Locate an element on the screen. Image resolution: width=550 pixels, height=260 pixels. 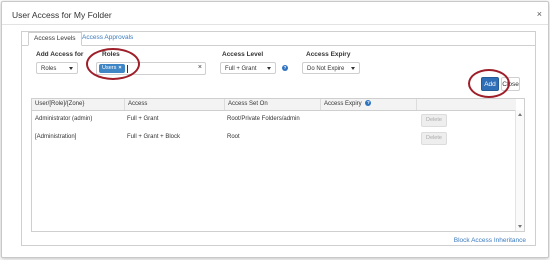
column-header-access-expiry: Access Expiry ? is located at coordinates (368, 104).